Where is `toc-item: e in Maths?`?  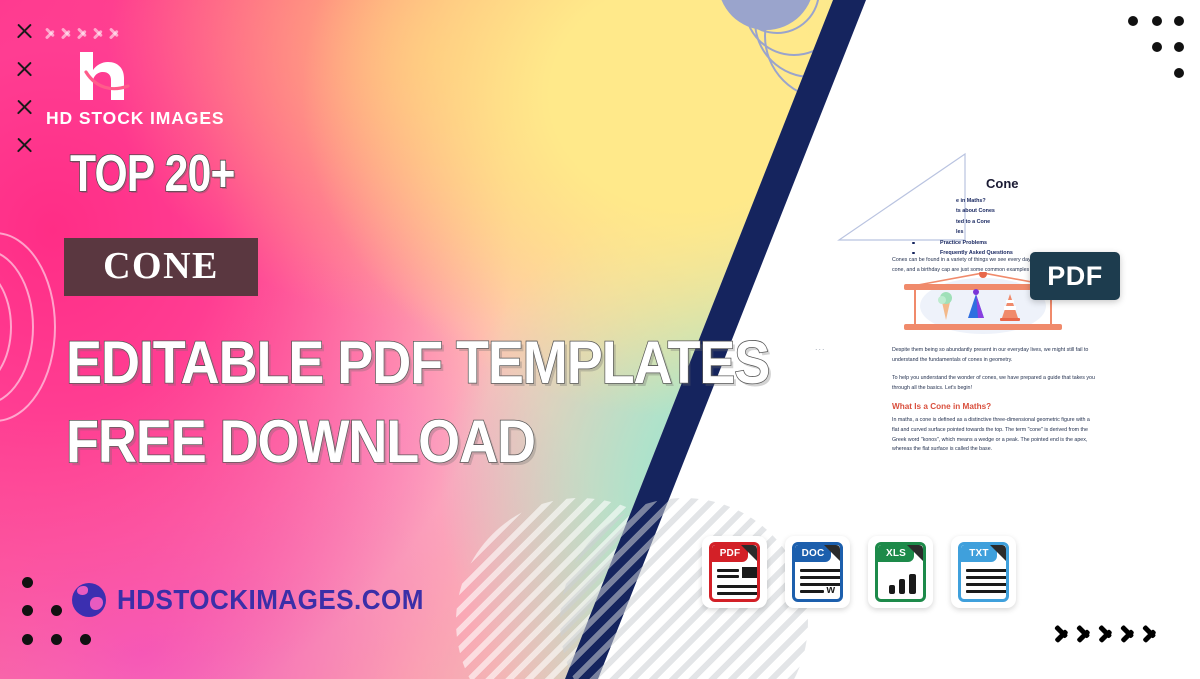
toc-item: e in Maths? is located at coordinates (971, 201).